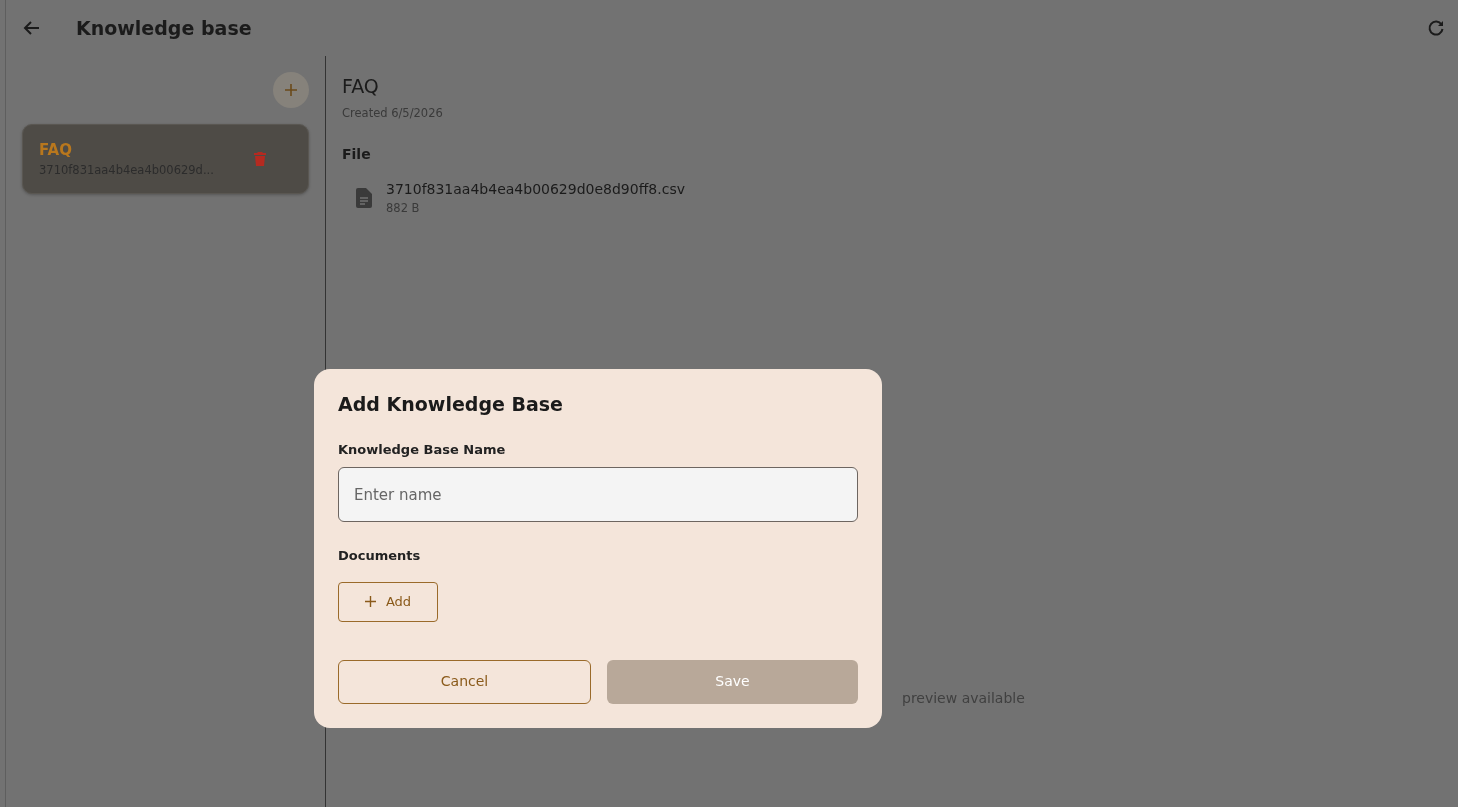 The image size is (1458, 807). I want to click on field-label: Knowledge Base Name, so click(422, 449).